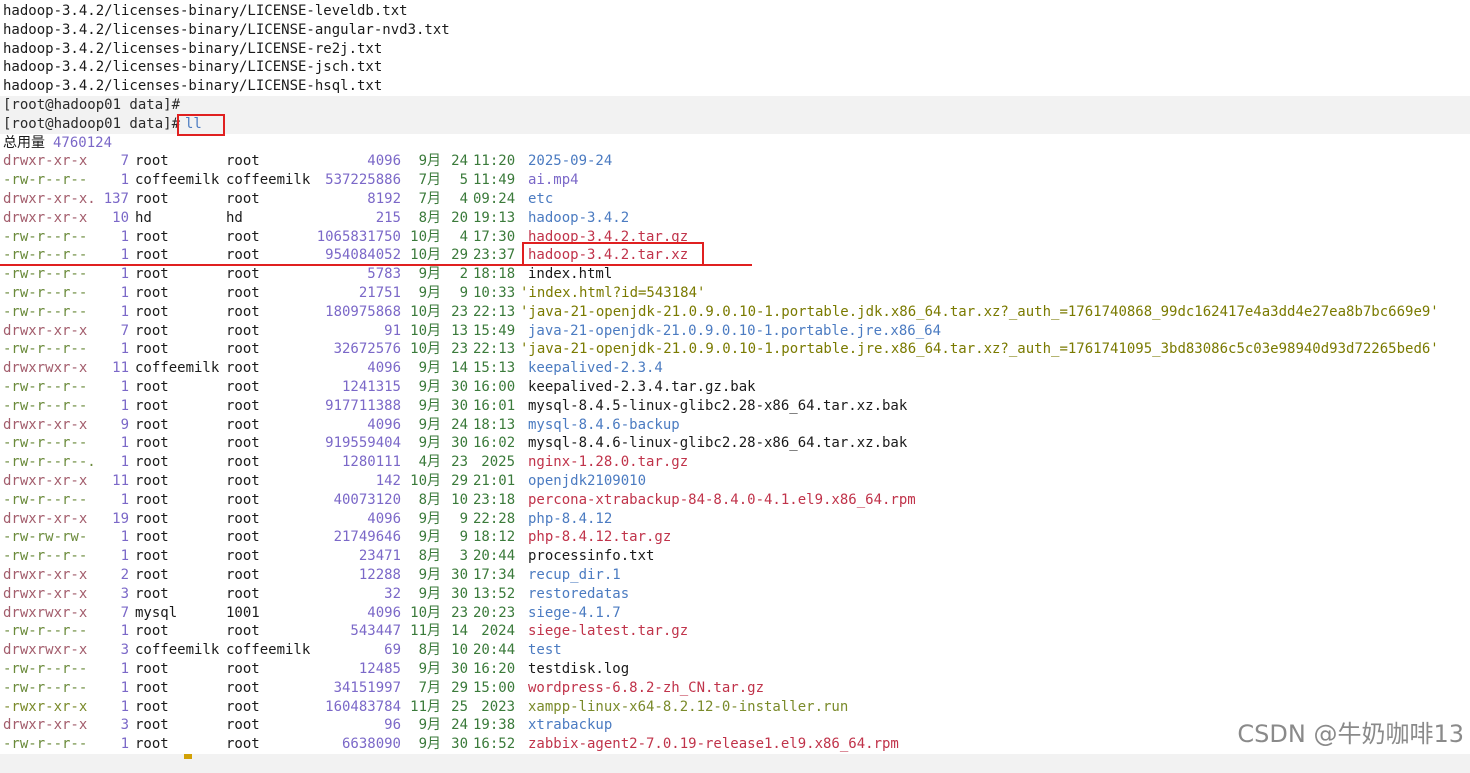  I want to click on command-highlight-box, so click(201, 124).